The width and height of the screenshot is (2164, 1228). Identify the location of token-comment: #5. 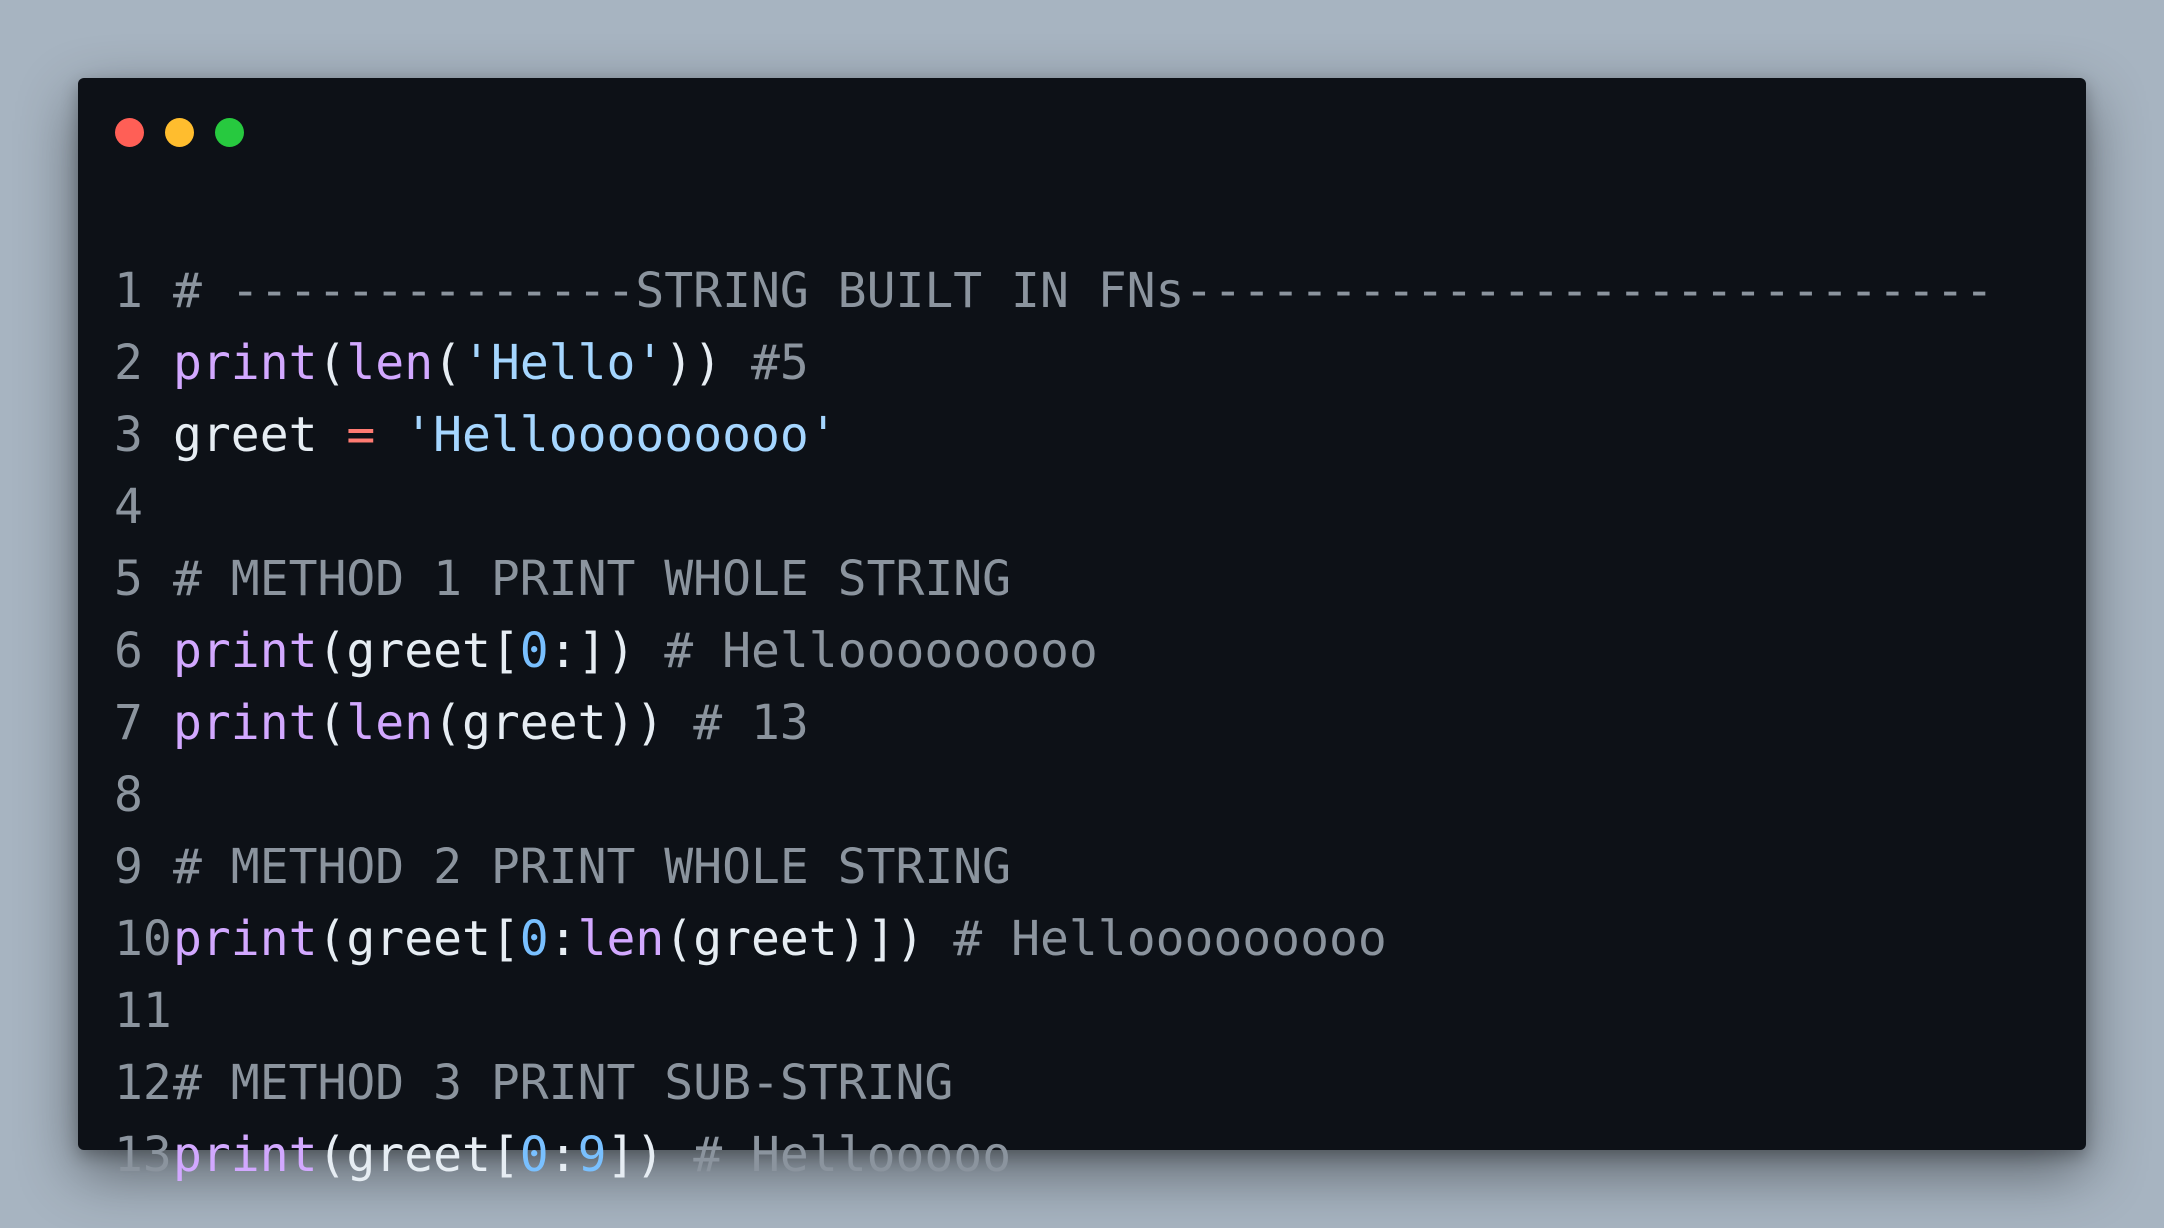
(780, 363).